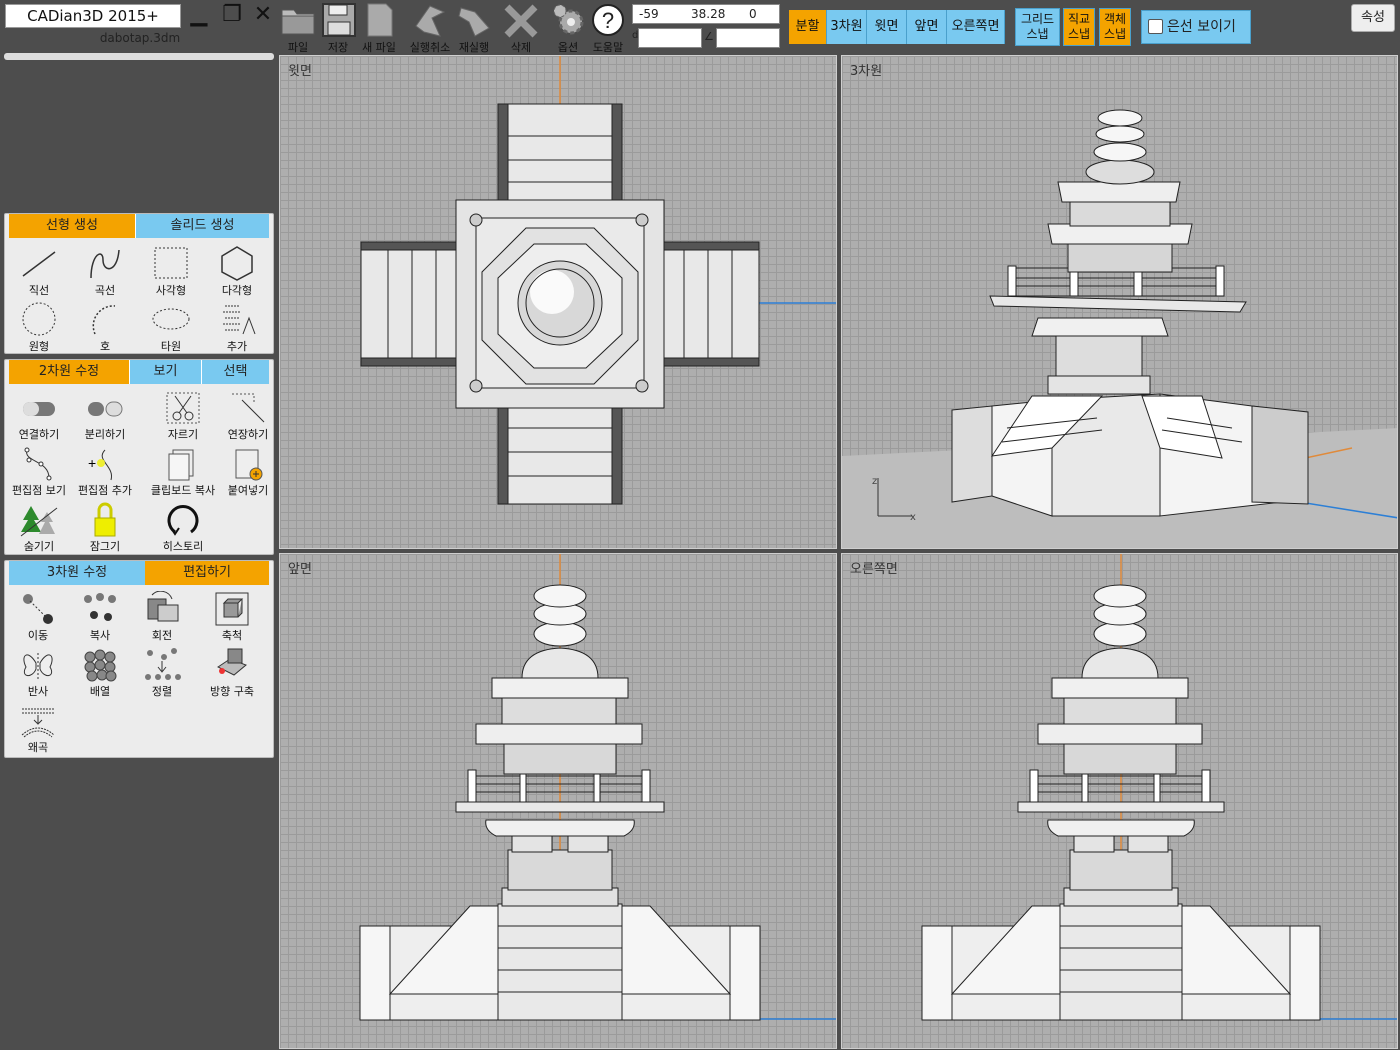 Image resolution: width=1400 pixels, height=1050 pixels. I want to click on delete-x-icon, so click(521, 21).